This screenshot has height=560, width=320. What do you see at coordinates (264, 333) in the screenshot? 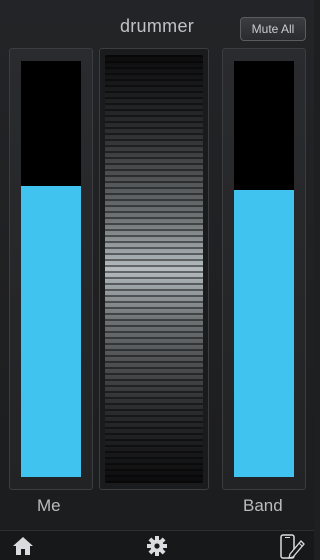
I see `band-level-fill` at bounding box center [264, 333].